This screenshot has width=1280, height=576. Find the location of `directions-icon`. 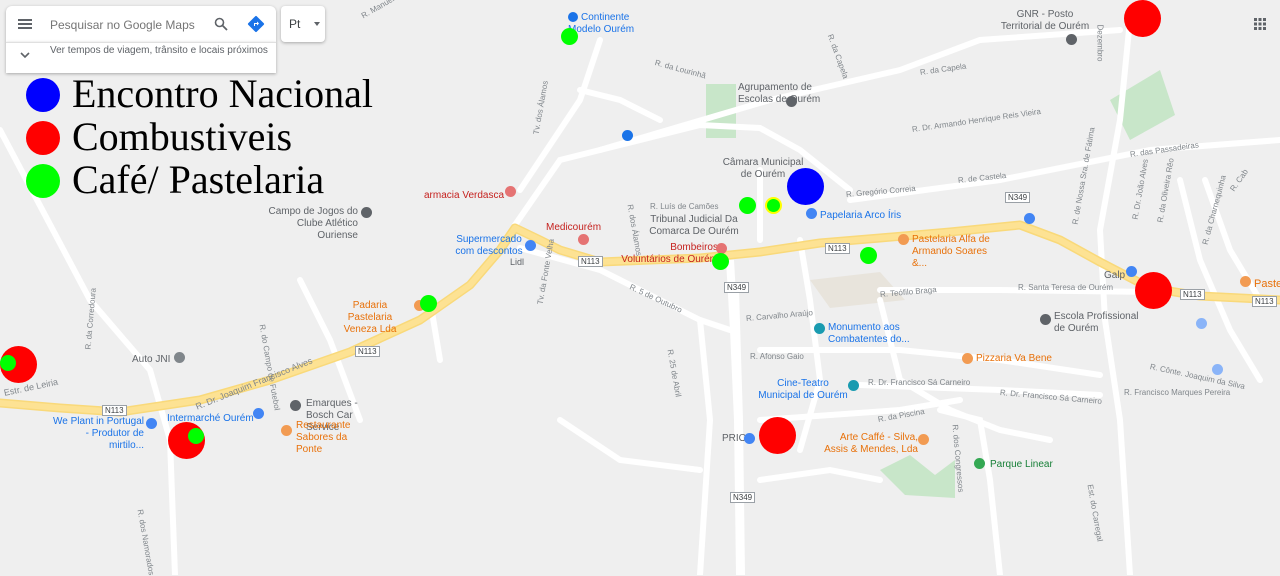

directions-icon is located at coordinates (256, 24).